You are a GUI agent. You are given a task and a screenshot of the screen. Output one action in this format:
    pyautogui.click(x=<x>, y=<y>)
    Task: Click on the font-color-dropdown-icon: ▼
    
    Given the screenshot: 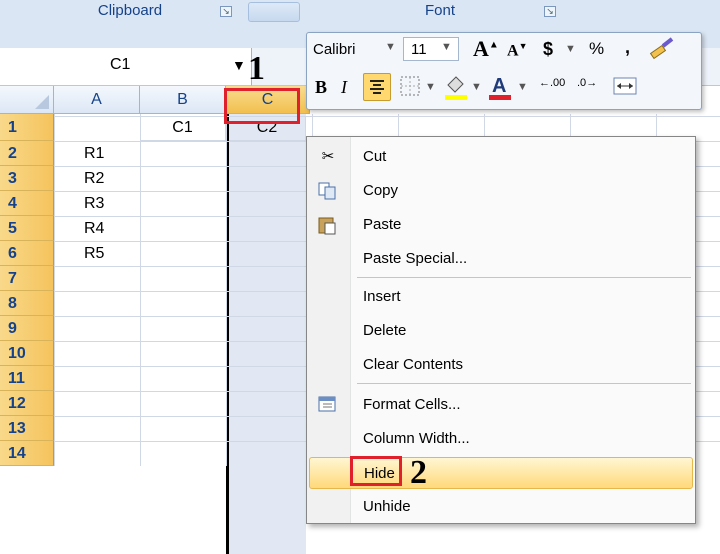 What is the action you would take?
    pyautogui.click(x=522, y=87)
    